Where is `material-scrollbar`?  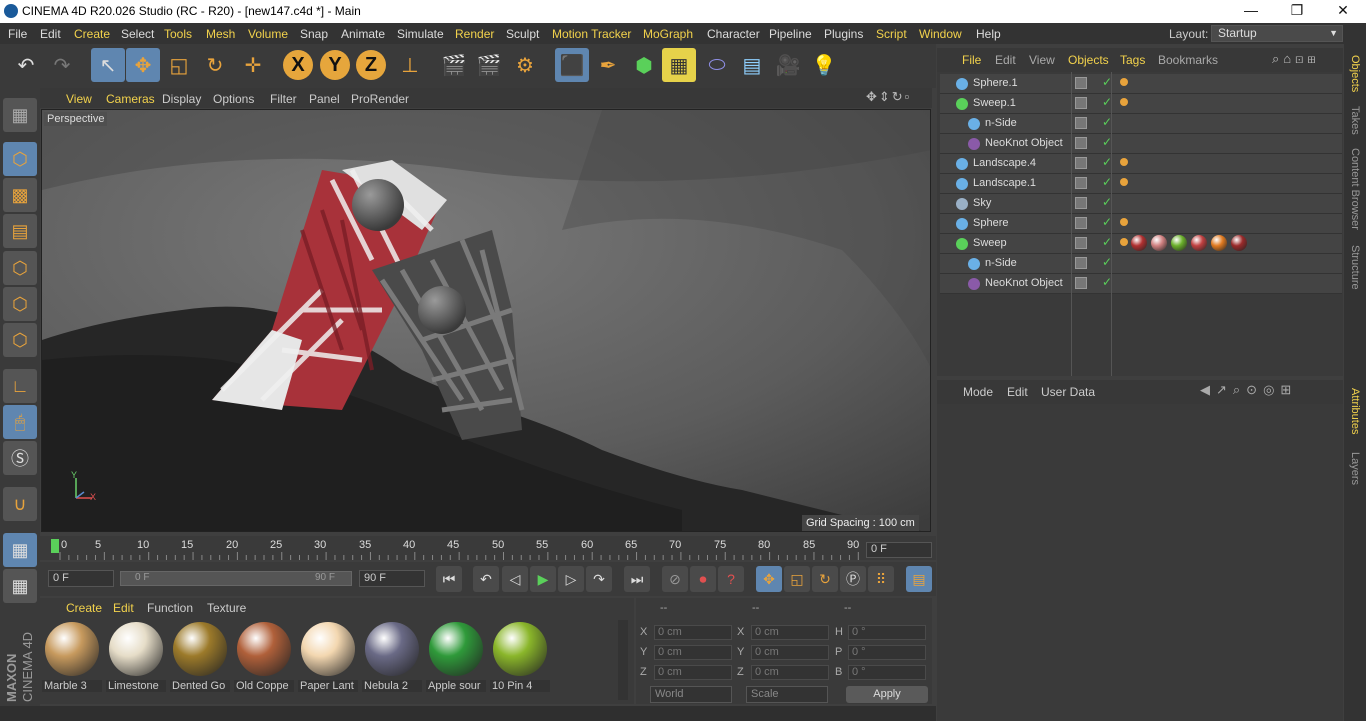 material-scrollbar is located at coordinates (623, 660).